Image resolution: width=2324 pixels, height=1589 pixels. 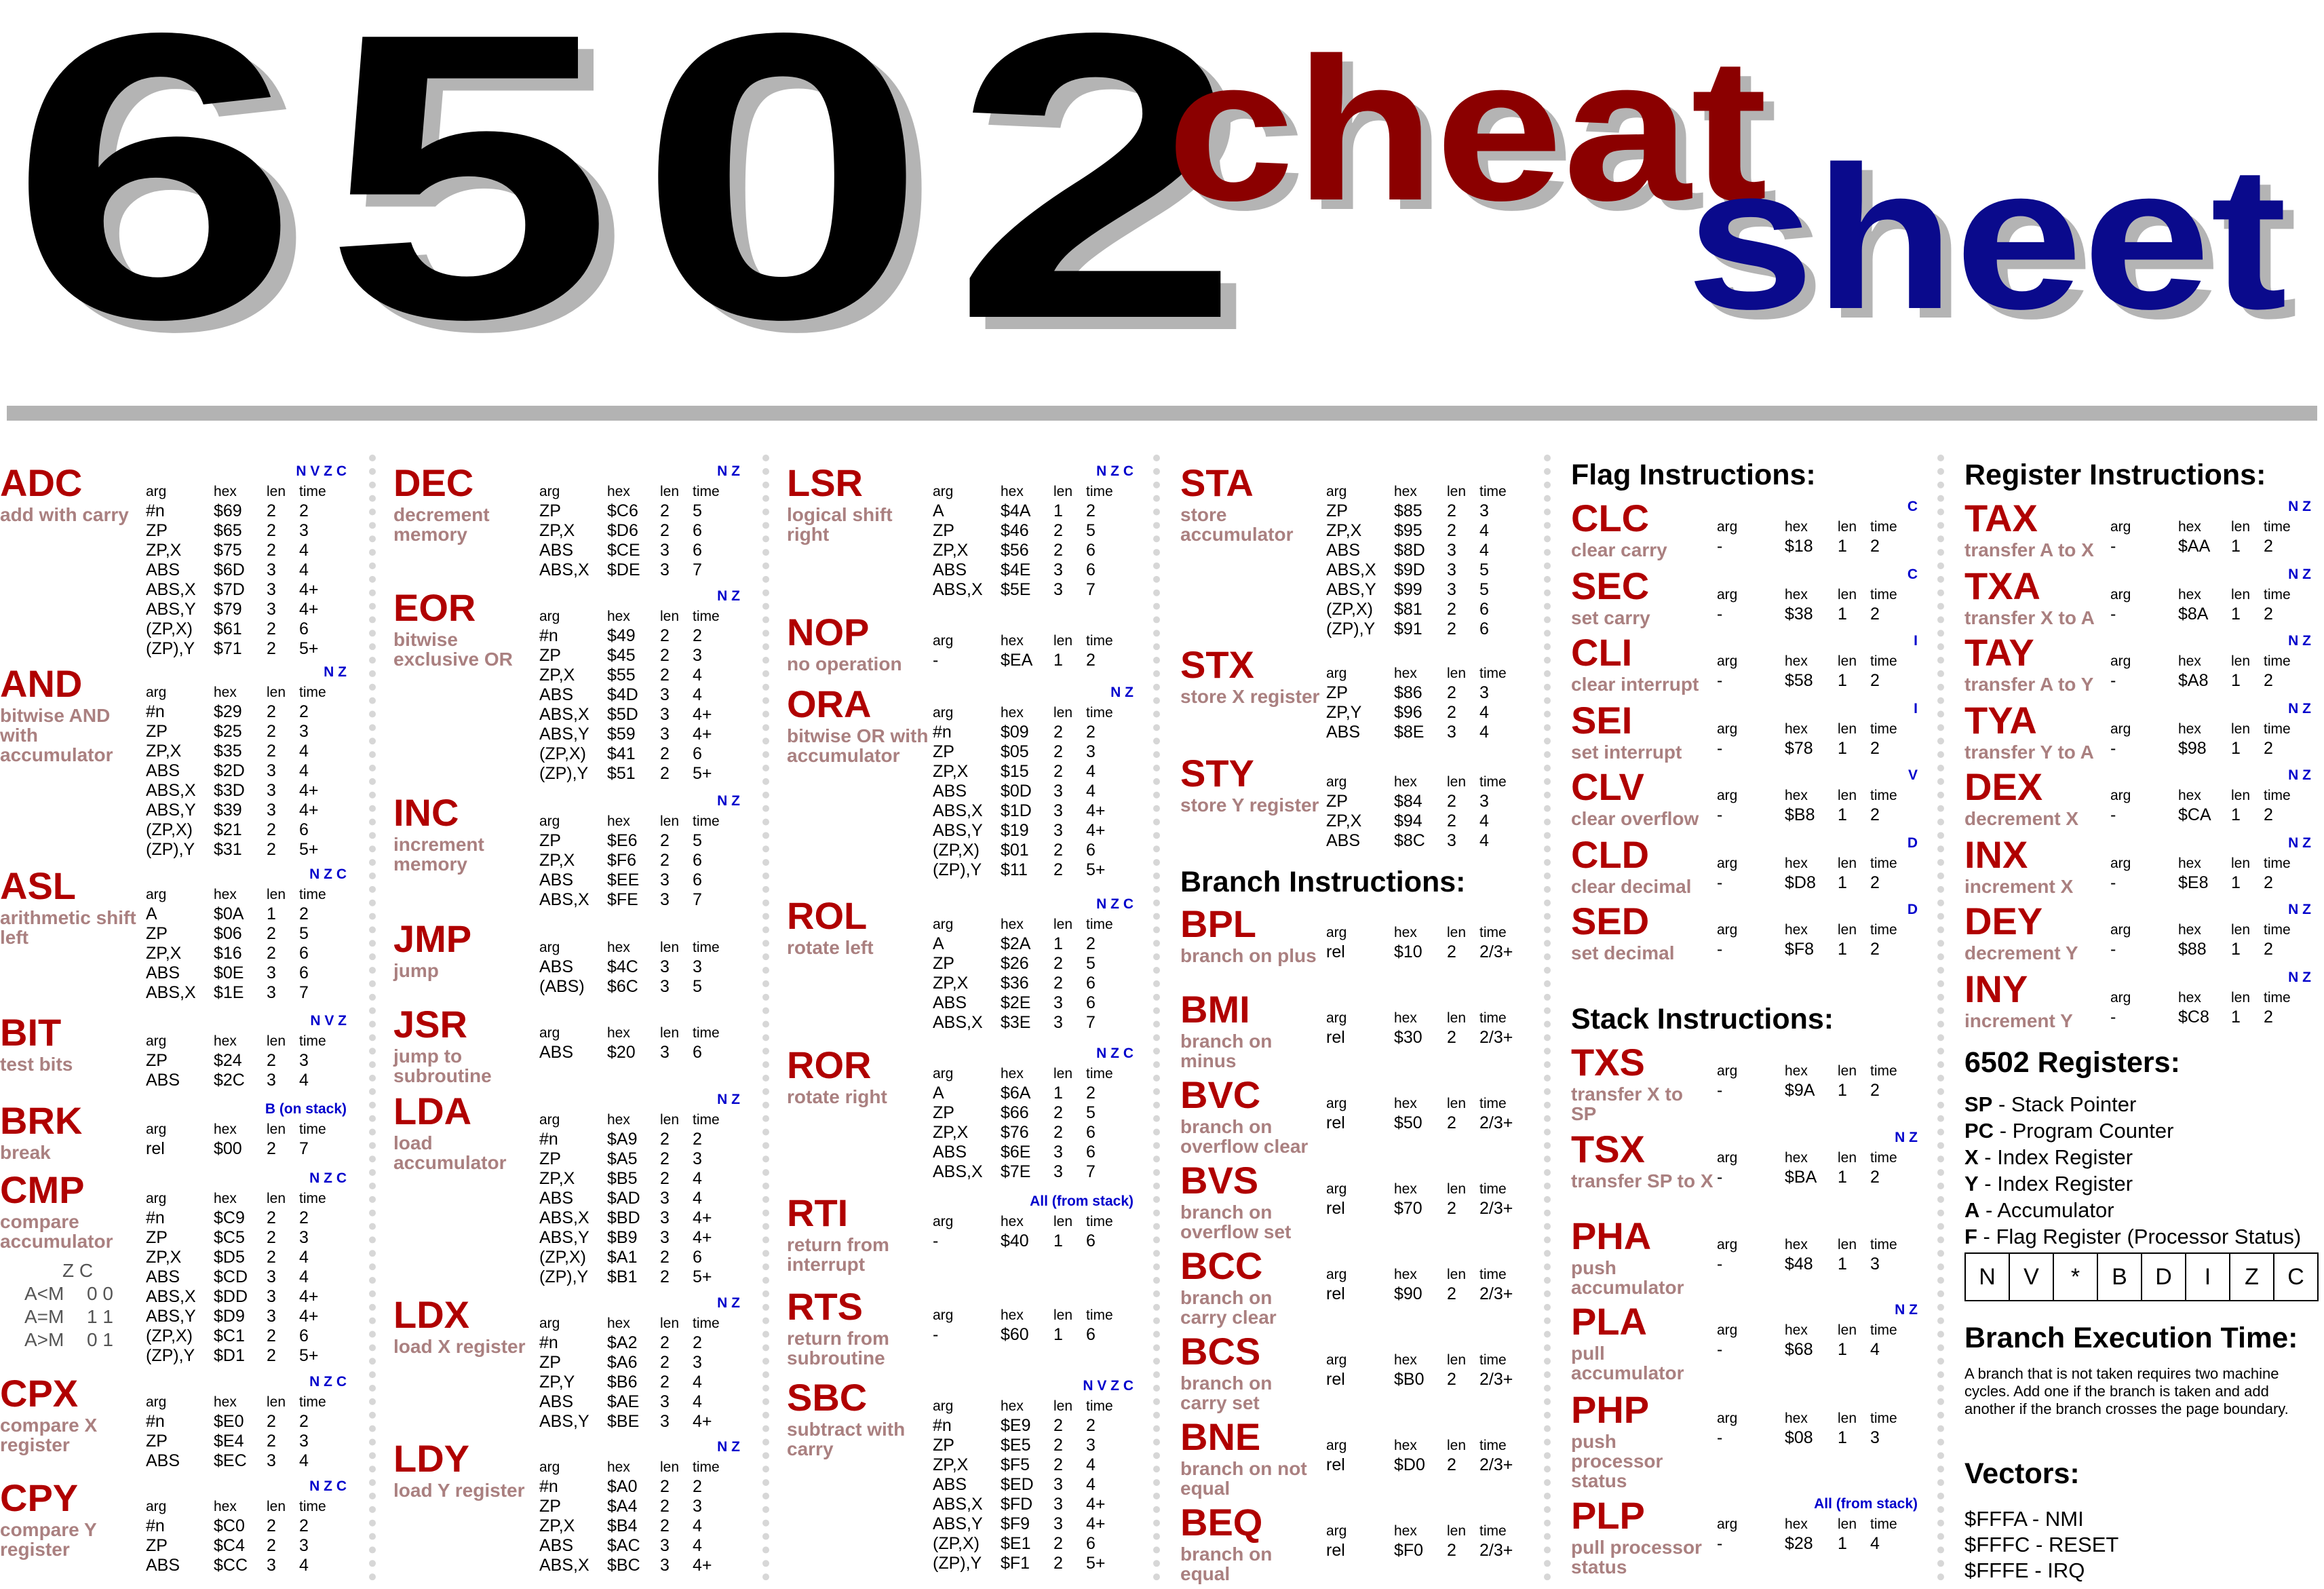 I want to click on register-entry: A - Accumulator, so click(x=2133, y=1210).